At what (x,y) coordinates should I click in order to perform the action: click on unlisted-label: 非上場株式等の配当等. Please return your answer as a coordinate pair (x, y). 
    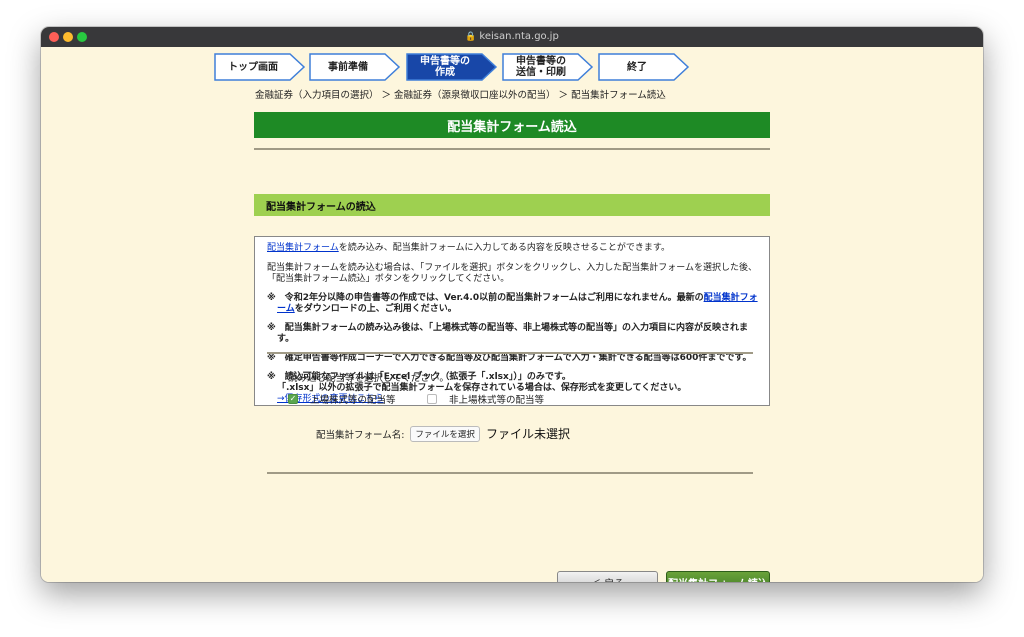
    Looking at the image, I should click on (497, 400).